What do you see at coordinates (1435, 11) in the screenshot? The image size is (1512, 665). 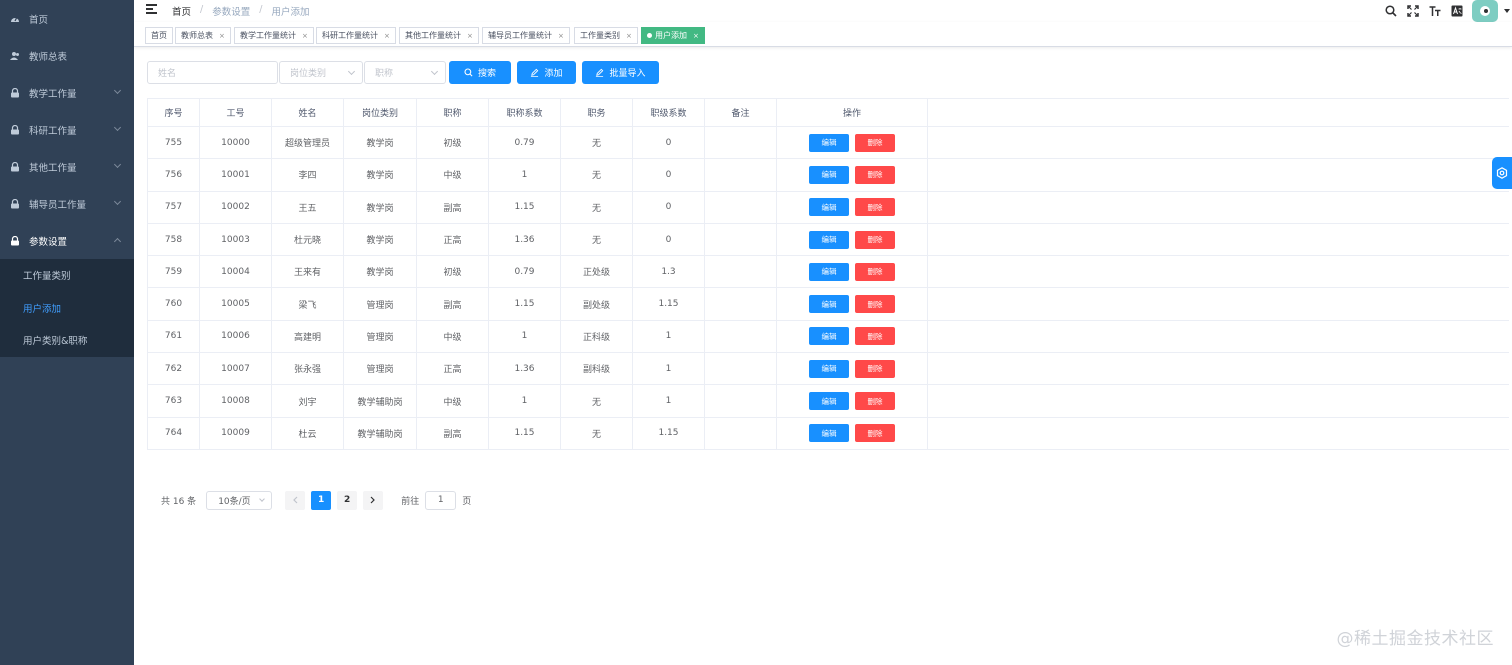 I see `font-size-icon` at bounding box center [1435, 11].